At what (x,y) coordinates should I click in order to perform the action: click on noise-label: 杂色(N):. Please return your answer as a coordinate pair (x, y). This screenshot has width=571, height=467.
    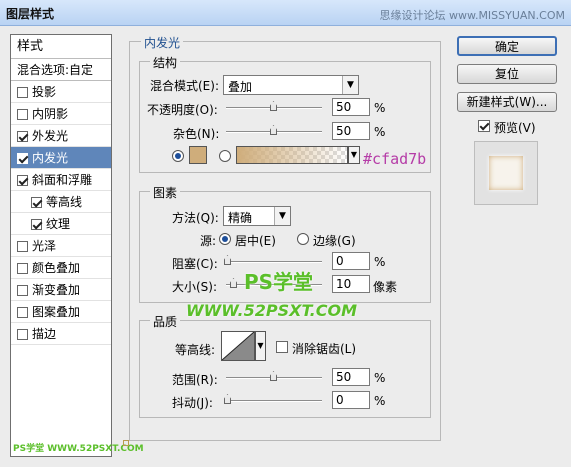
    Looking at the image, I should click on (196, 134).